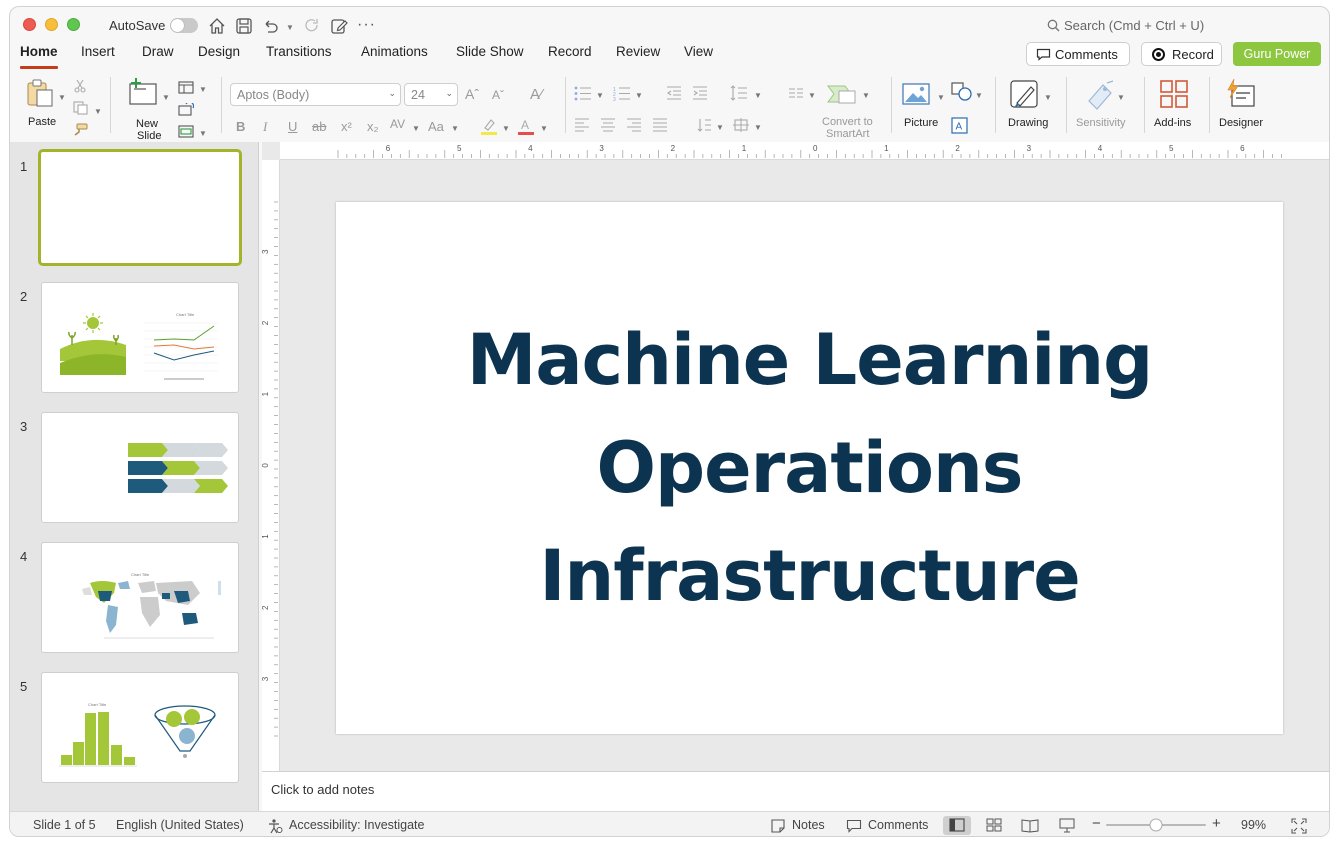  What do you see at coordinates (186, 131) in the screenshot?
I see `section-icon` at bounding box center [186, 131].